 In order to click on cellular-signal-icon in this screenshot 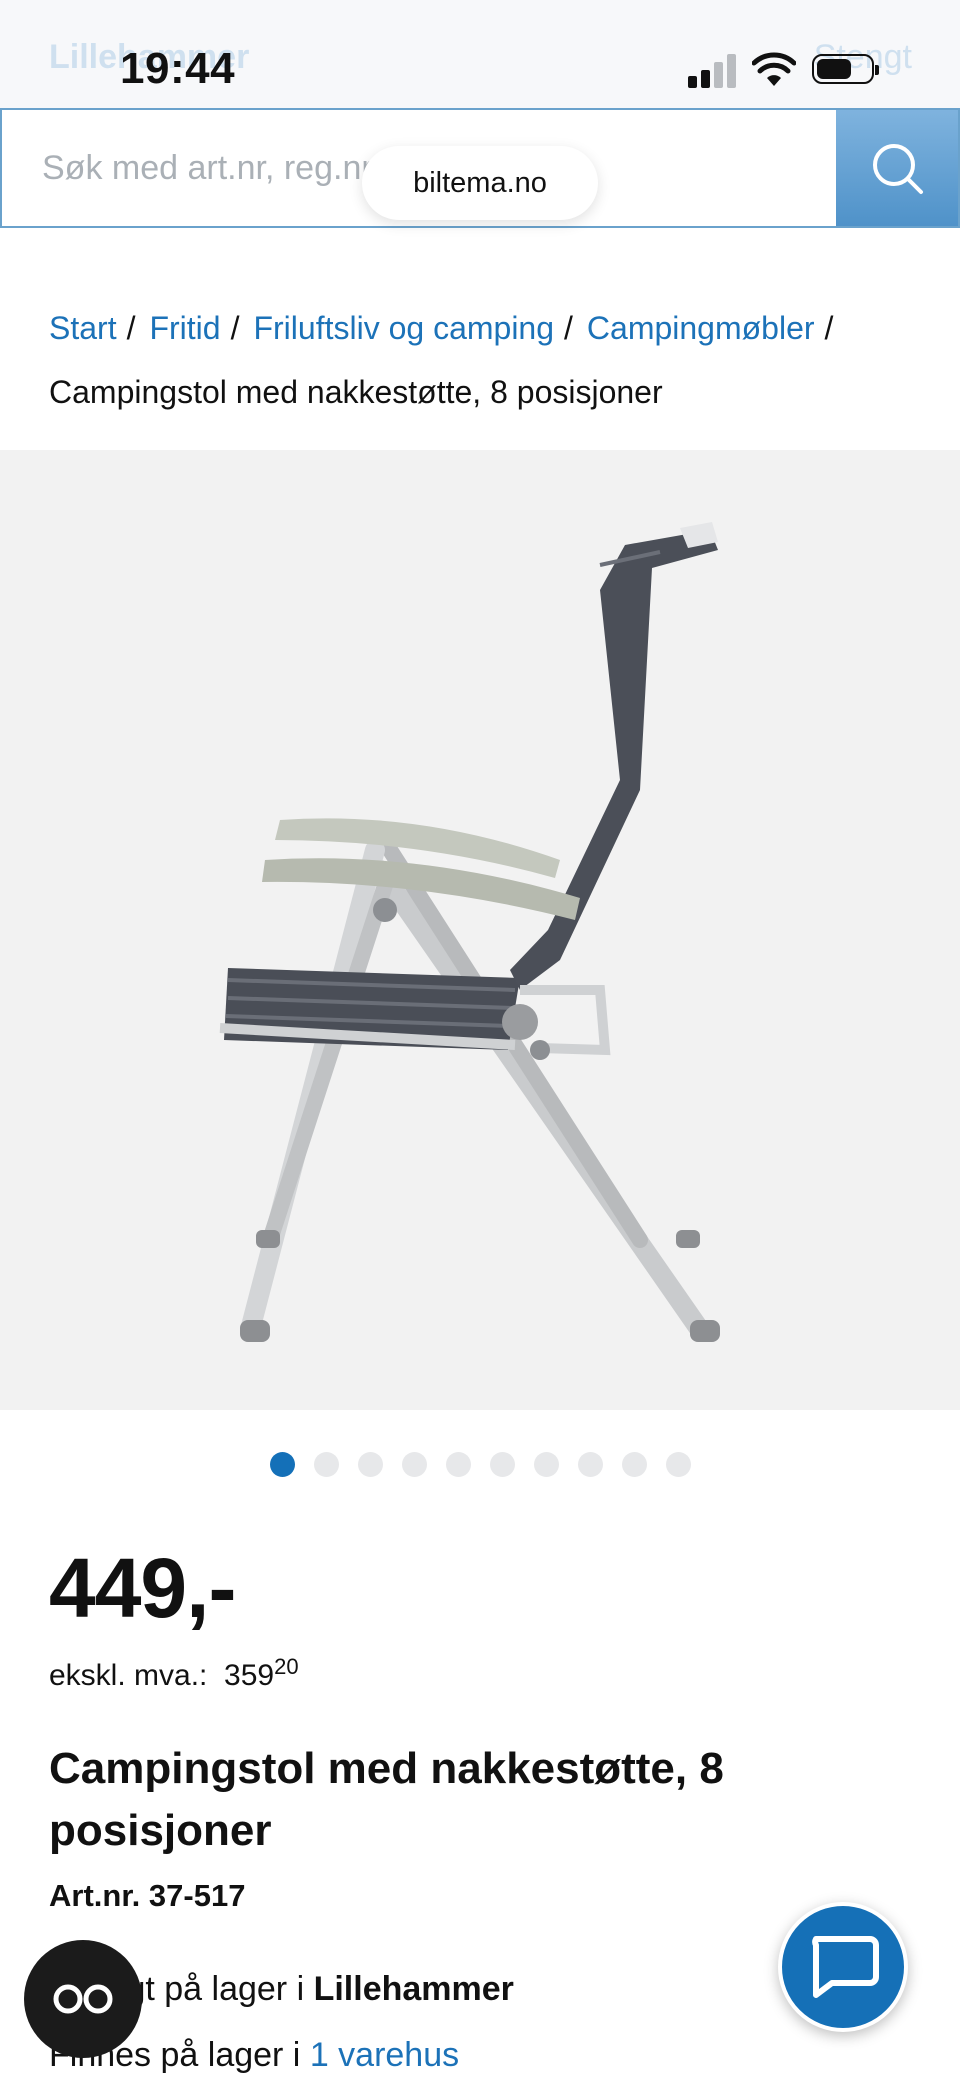, I will do `click(713, 71)`.